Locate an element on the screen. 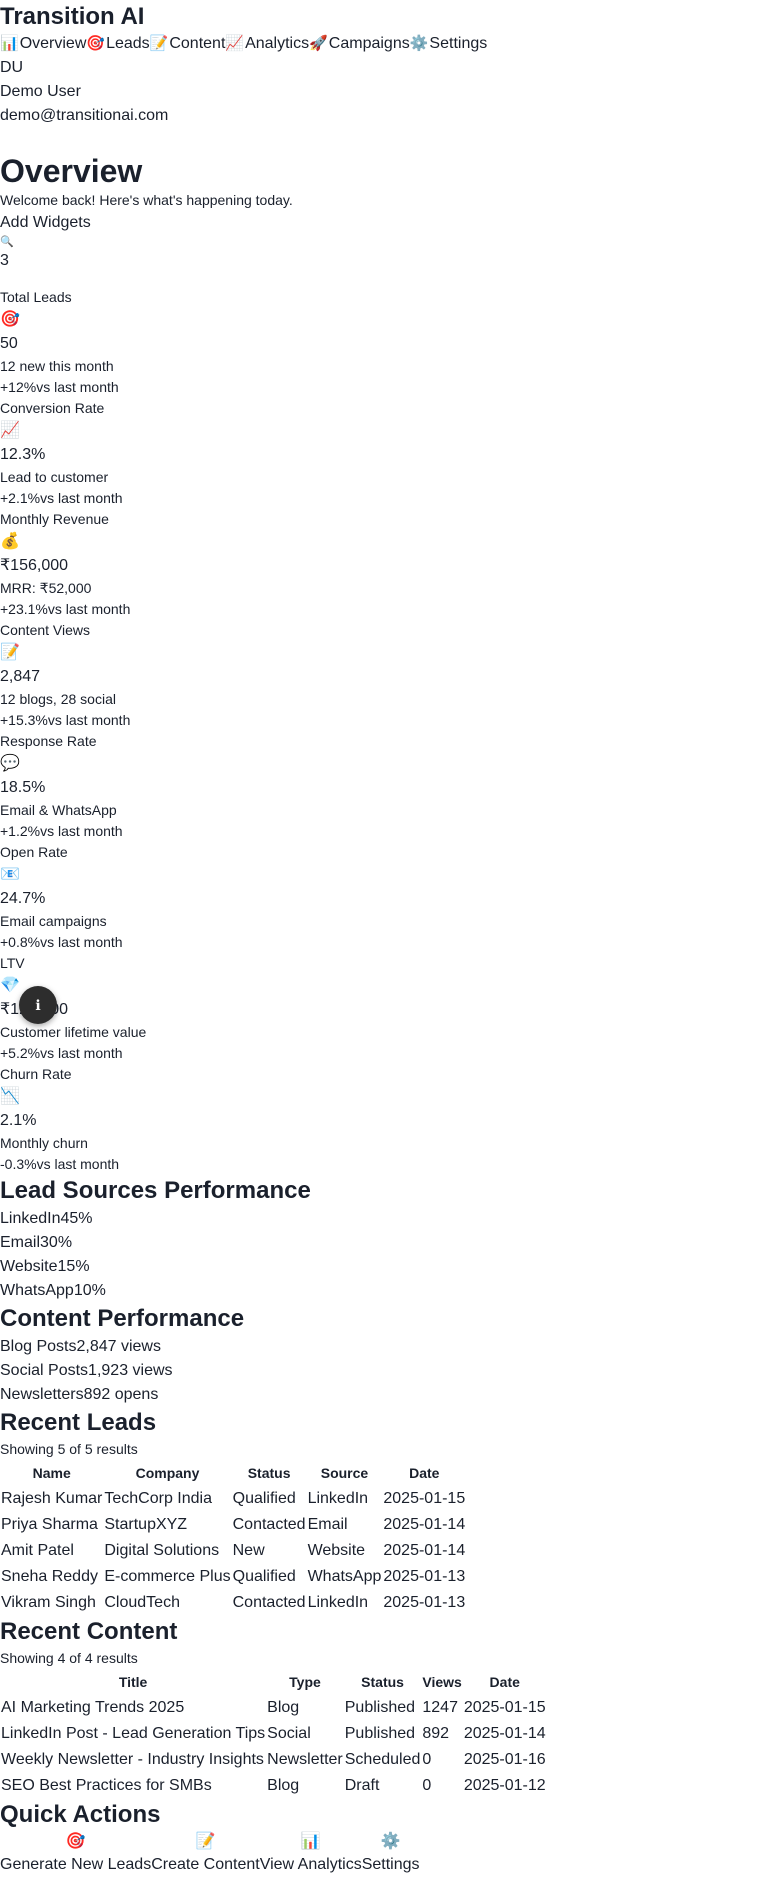  user-avatar: DU is located at coordinates (380, 68).